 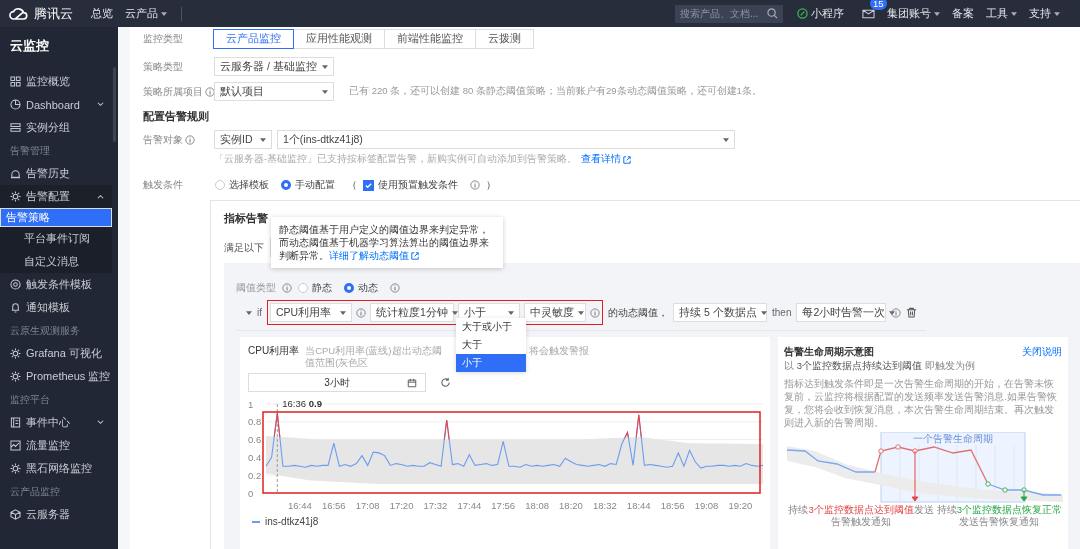 What do you see at coordinates (255, 475) in the screenshot?
I see `axis-tick-label: 0.2` at bounding box center [255, 475].